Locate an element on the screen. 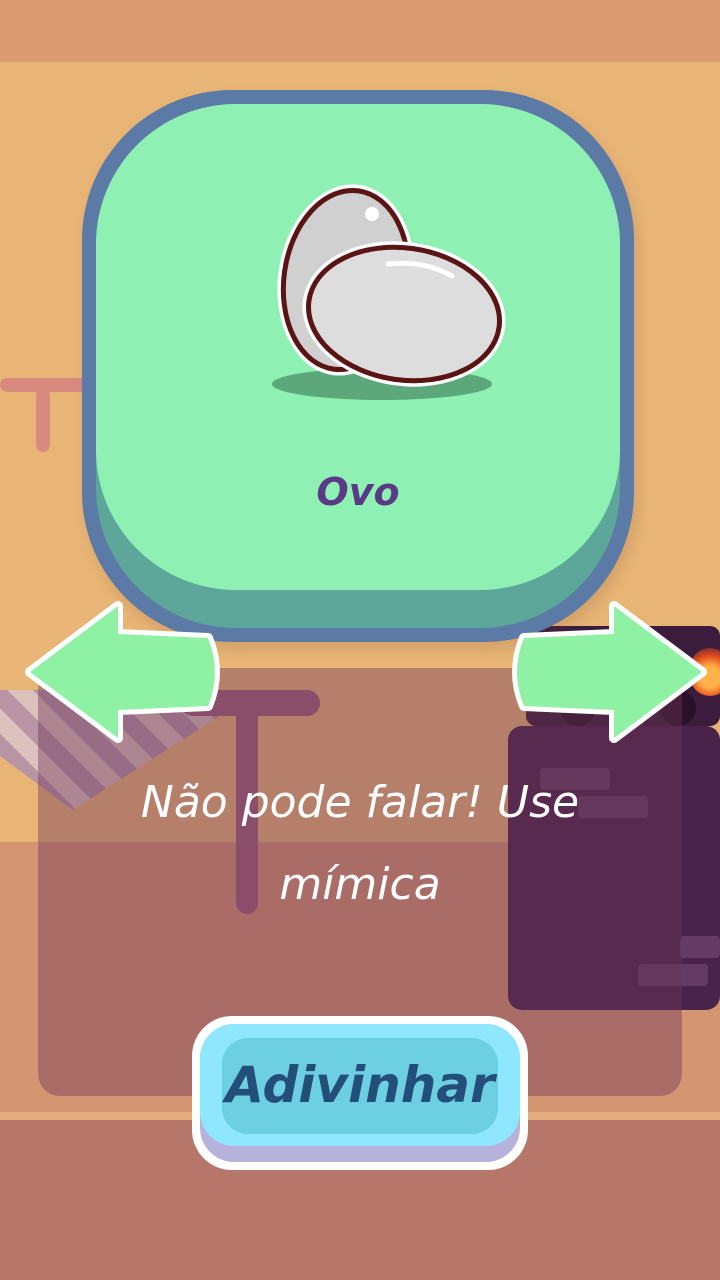 This screenshot has width=720, height=1280. background-shelf-leg is located at coordinates (43, 420).